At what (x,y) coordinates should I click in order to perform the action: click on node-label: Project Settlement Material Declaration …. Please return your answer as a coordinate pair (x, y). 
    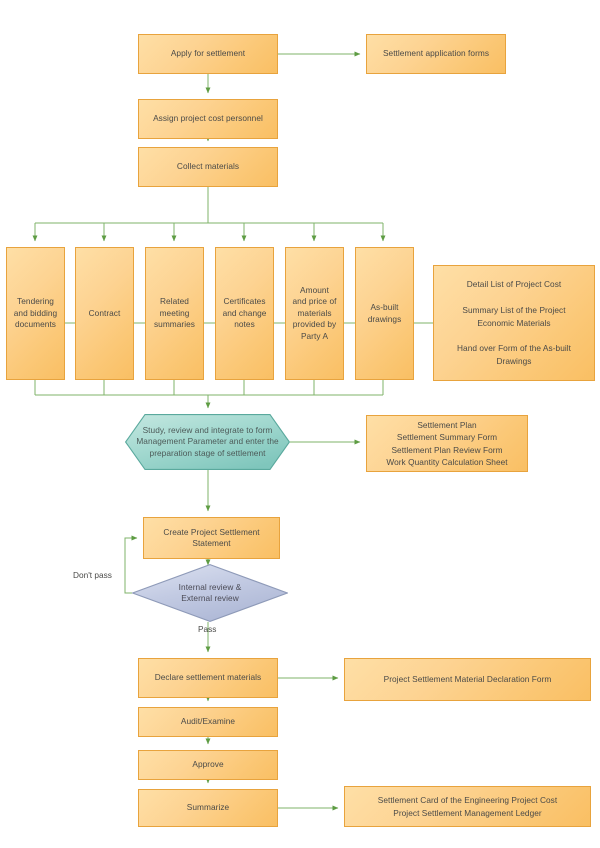
    Looking at the image, I should click on (467, 678).